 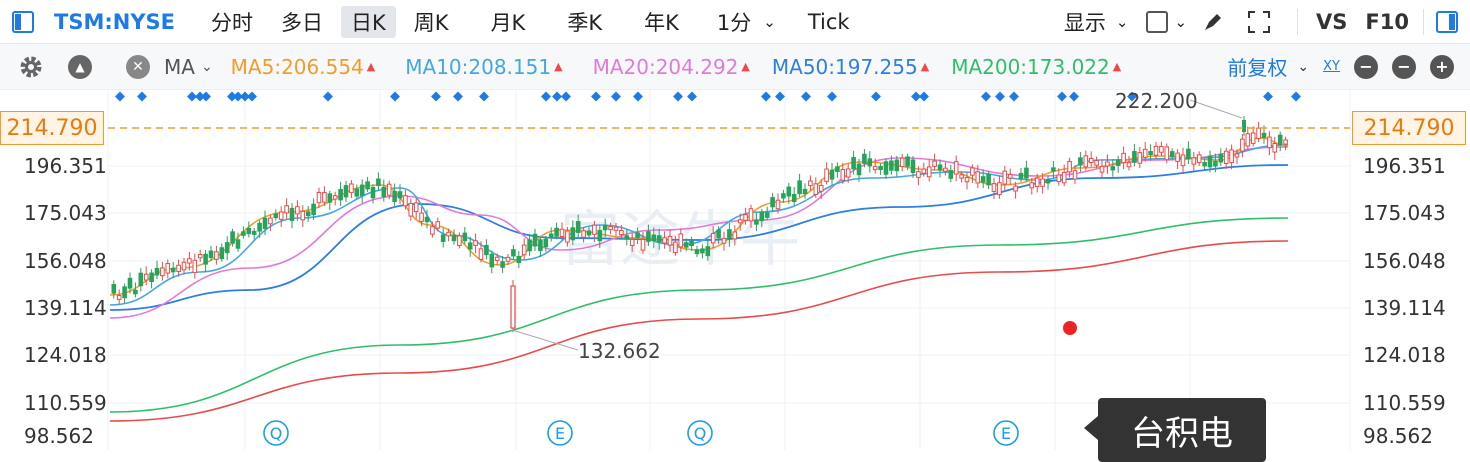 I want to click on ma10-label: MA10:208.151, so click(x=478, y=66).